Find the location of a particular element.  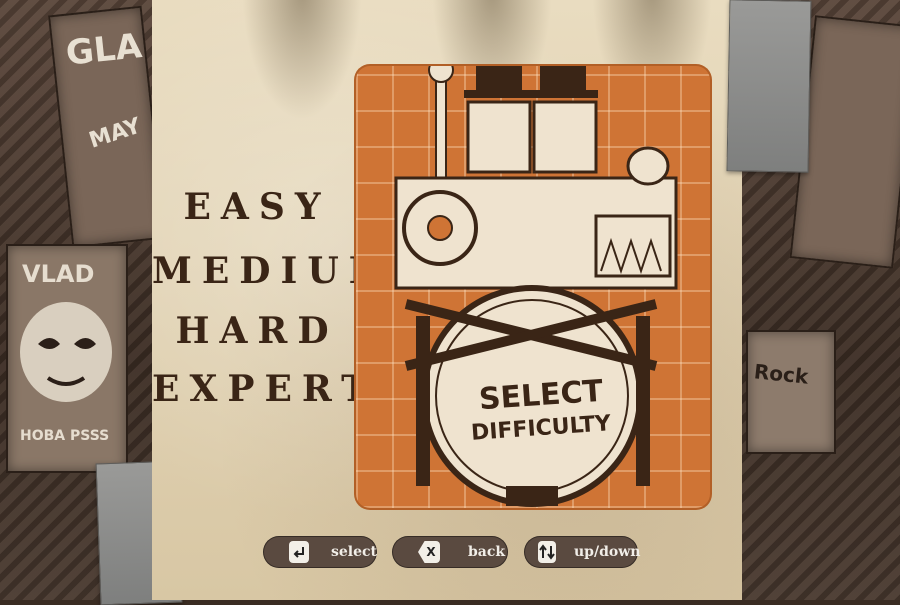

duct-tape-top-right is located at coordinates (769, 86).